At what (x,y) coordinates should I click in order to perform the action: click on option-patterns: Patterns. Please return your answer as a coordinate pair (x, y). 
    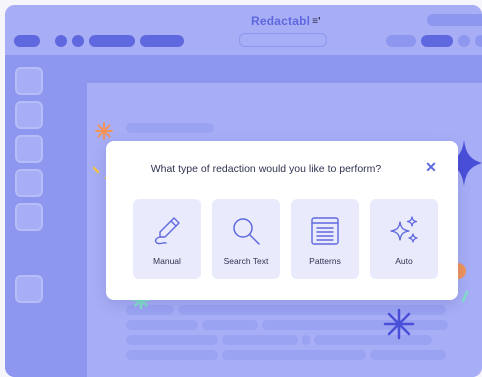
    Looking at the image, I should click on (325, 239).